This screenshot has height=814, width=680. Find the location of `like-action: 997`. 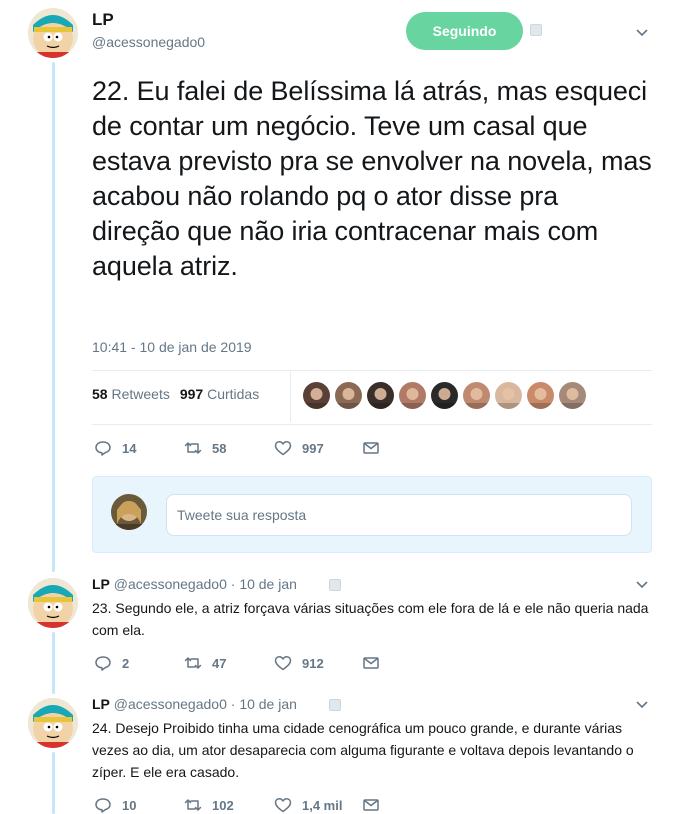

like-action: 997 is located at coordinates (318, 448).